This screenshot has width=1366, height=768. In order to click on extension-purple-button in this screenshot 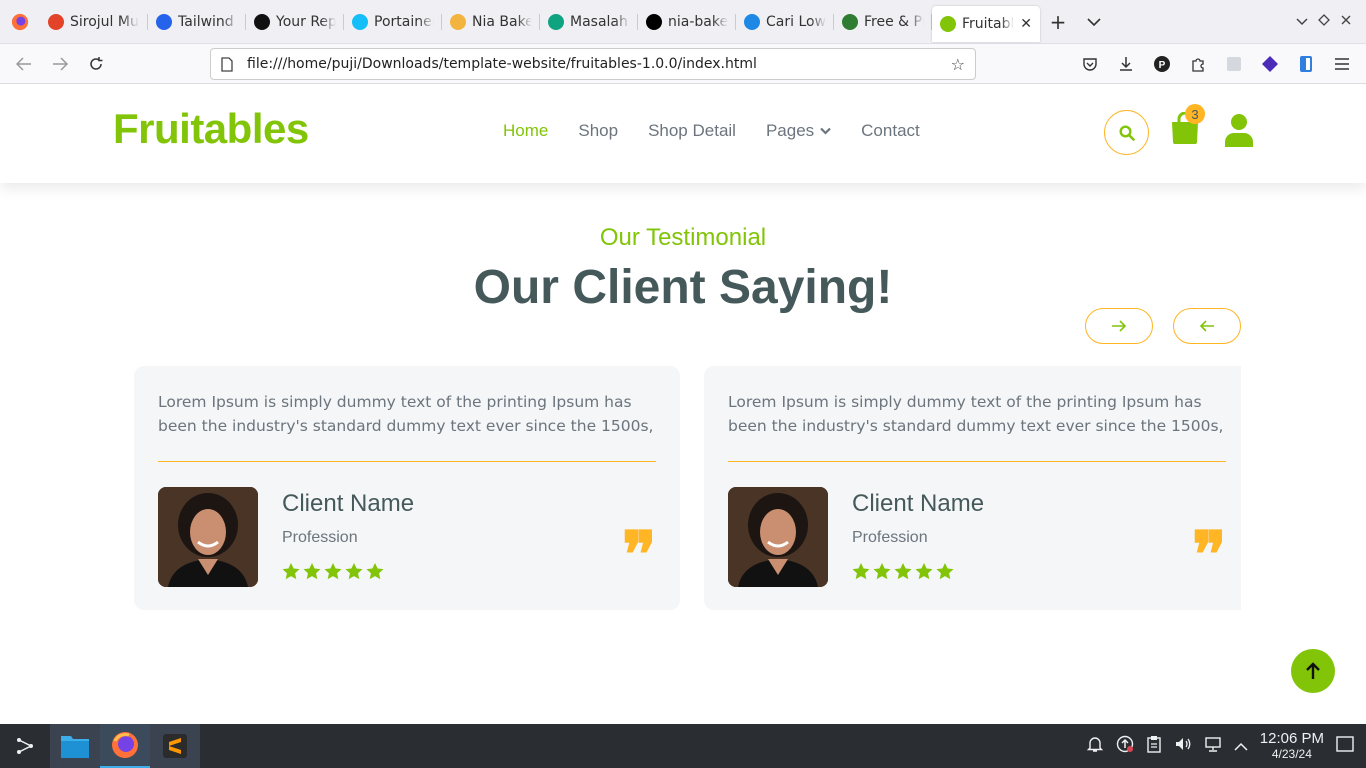, I will do `click(1270, 64)`.